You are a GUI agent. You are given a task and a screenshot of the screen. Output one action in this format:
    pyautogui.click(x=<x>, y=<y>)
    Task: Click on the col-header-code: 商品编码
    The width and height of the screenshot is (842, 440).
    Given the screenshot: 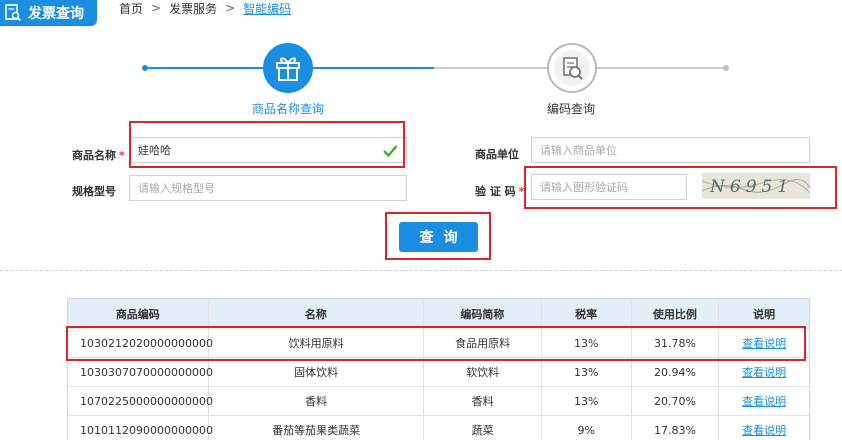 What is the action you would take?
    pyautogui.click(x=138, y=313)
    